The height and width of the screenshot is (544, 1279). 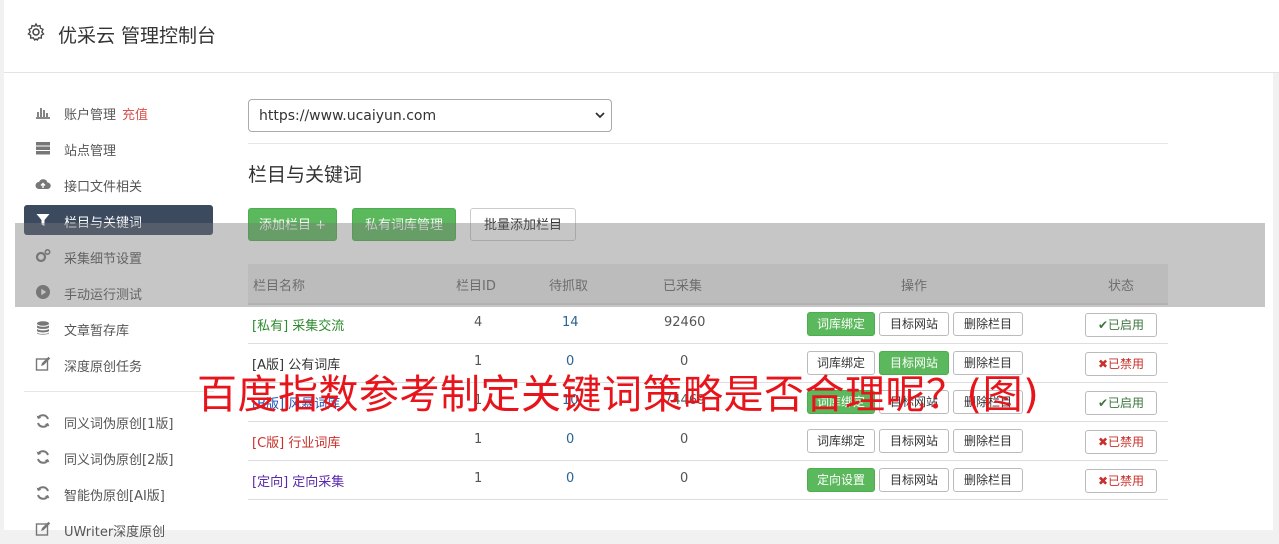 What do you see at coordinates (318, 326) in the screenshot?
I see `row-name-link: 采集交流` at bounding box center [318, 326].